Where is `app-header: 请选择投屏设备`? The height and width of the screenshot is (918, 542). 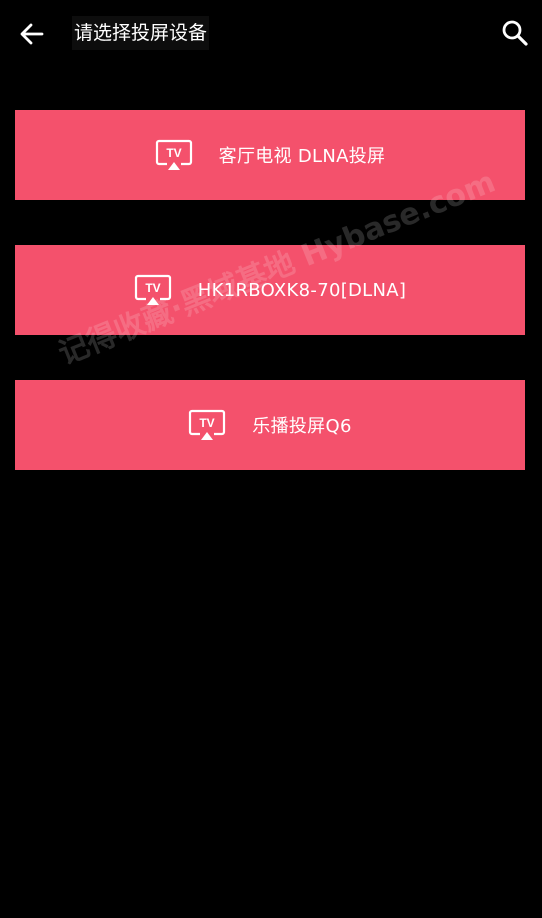
app-header: 请选择投屏设备 is located at coordinates (271, 33).